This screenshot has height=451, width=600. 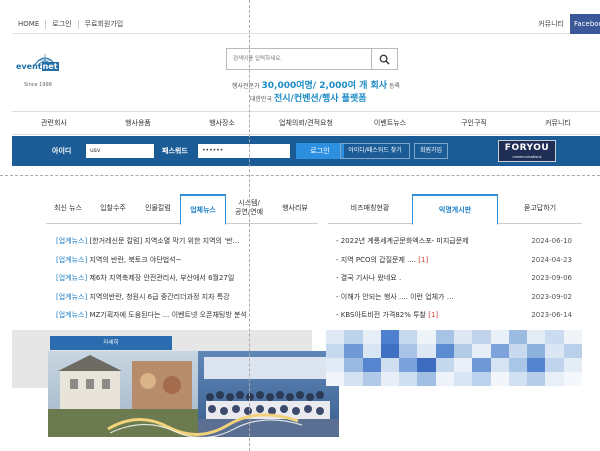 What do you see at coordinates (158, 208) in the screenshot?
I see `tab-columns: 인물칼럼` at bounding box center [158, 208].